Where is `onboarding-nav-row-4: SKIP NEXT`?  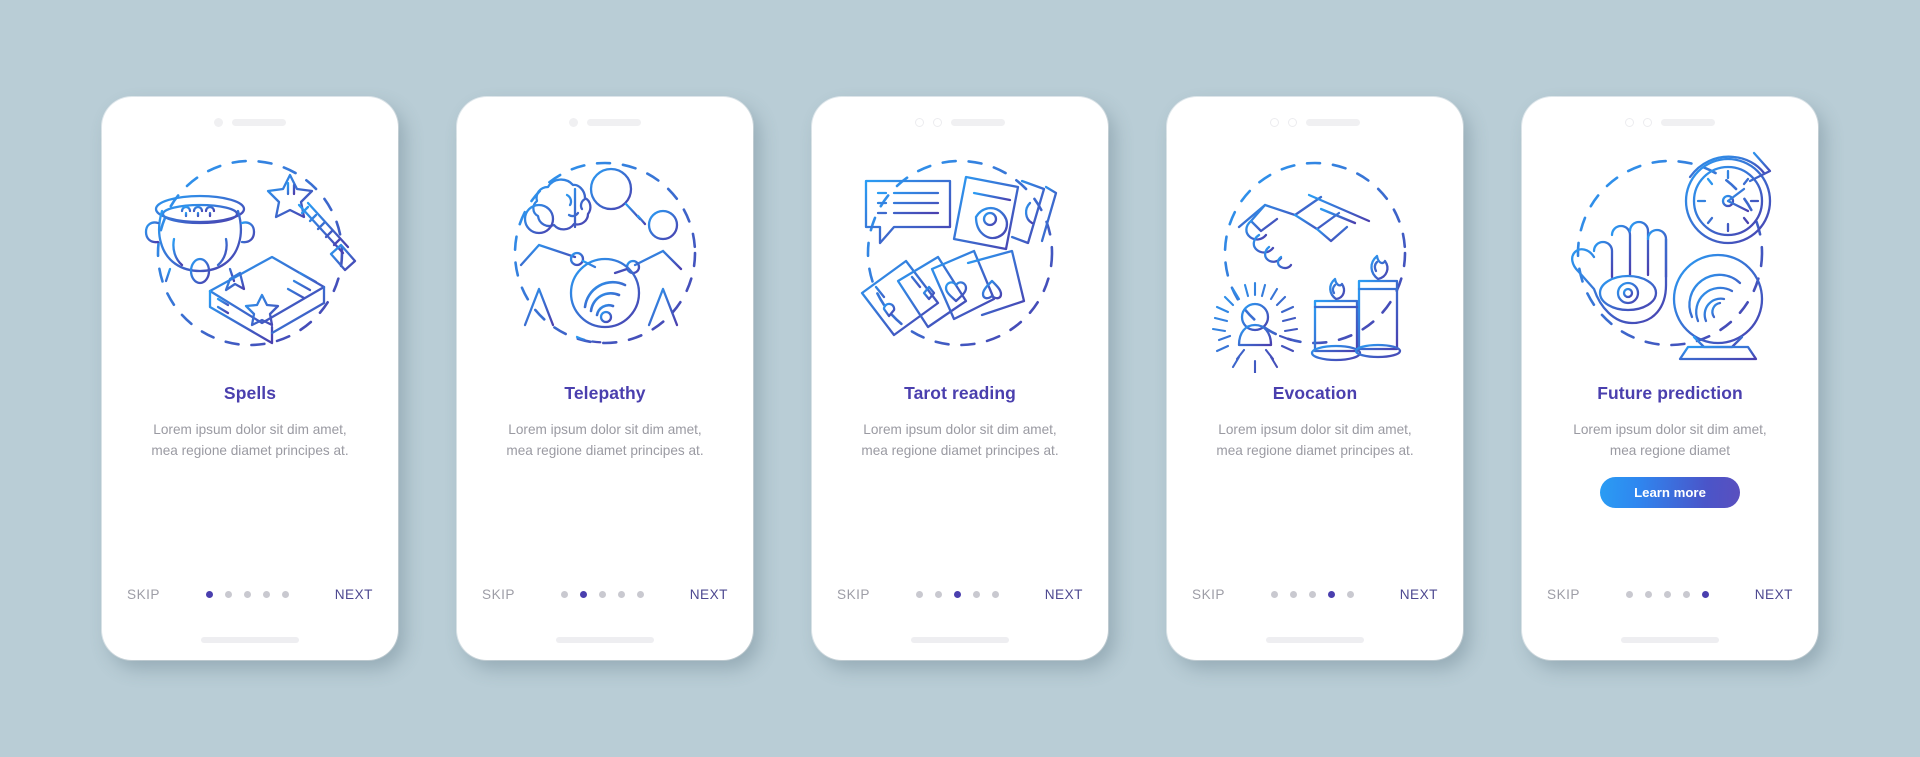
onboarding-nav-row-4: SKIP NEXT is located at coordinates (1315, 594).